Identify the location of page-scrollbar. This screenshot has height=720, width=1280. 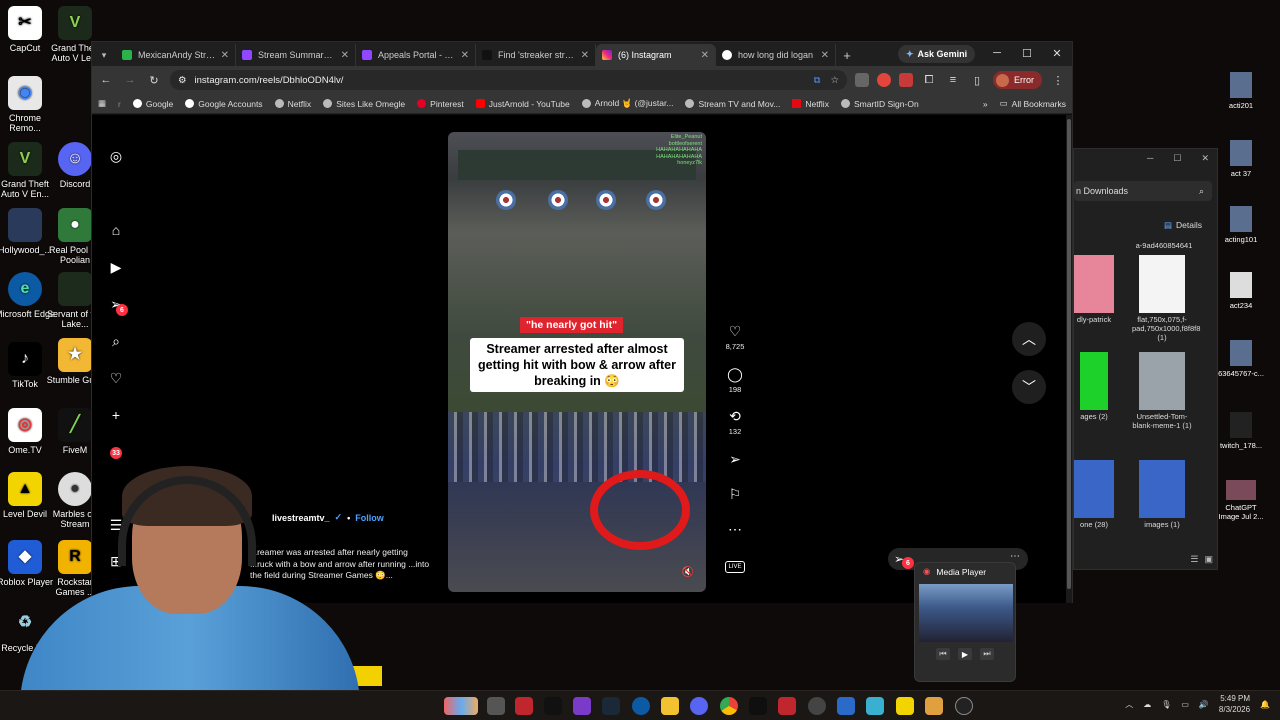
(1069, 359).